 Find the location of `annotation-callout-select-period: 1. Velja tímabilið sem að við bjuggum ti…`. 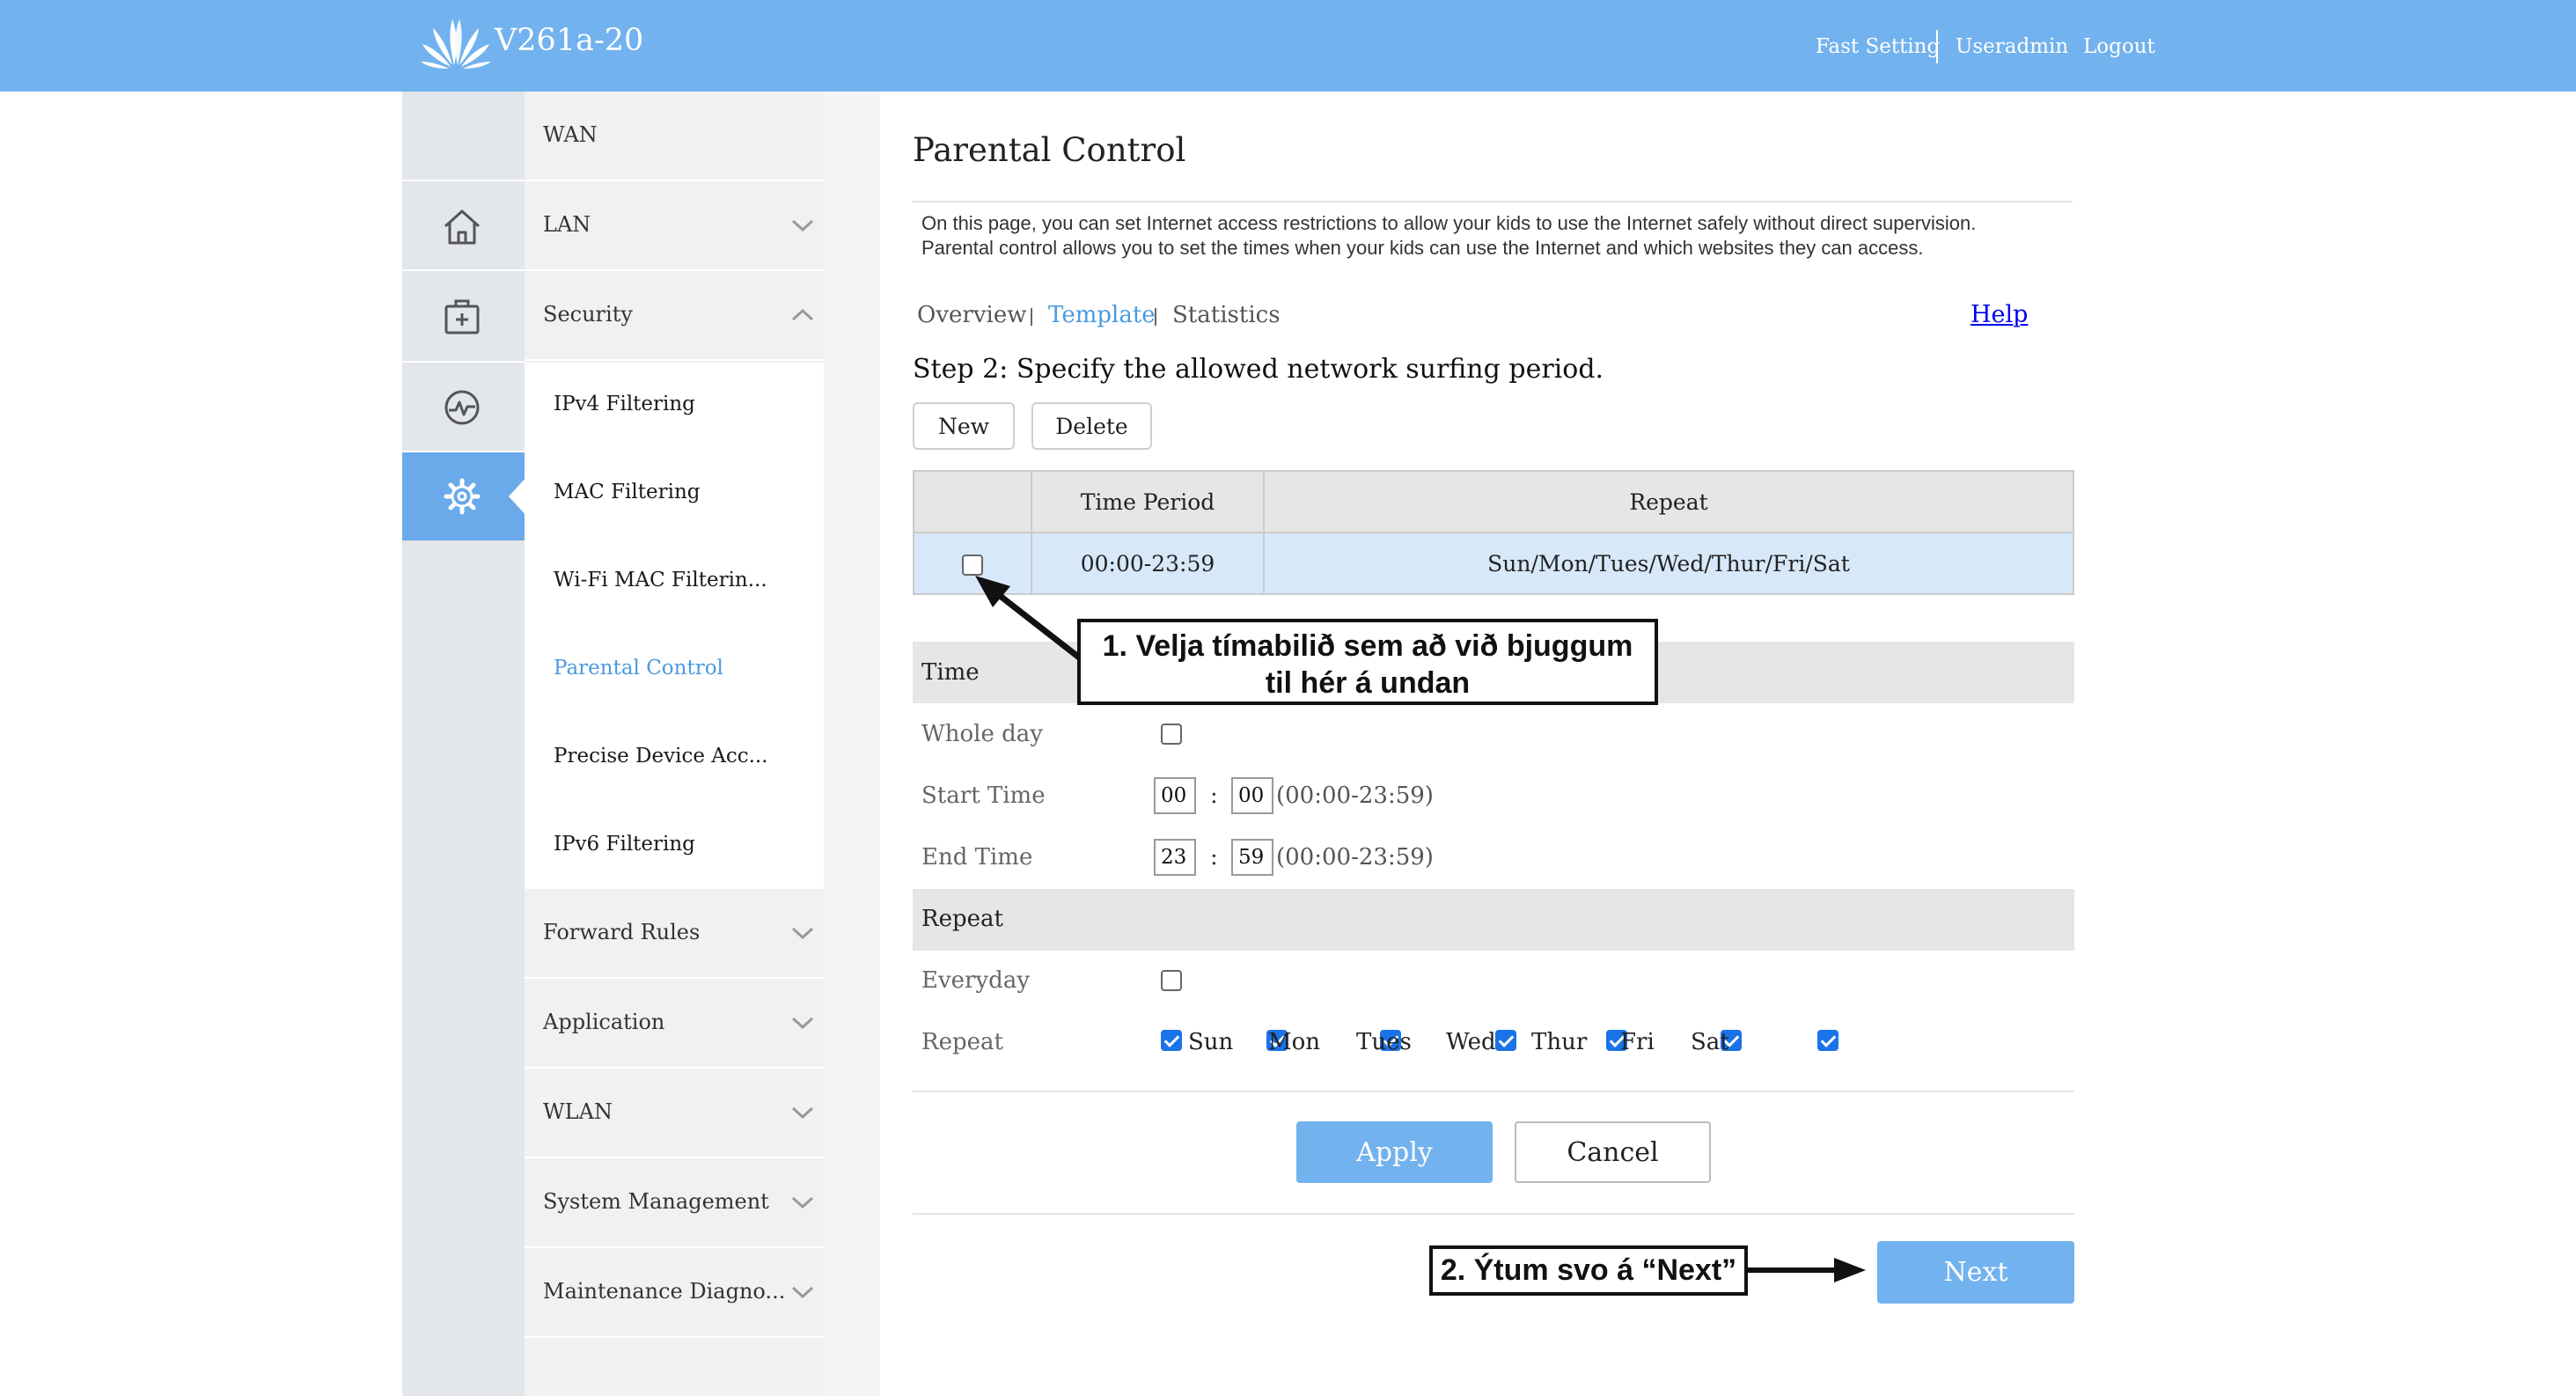

annotation-callout-select-period: 1. Velja tímabilið sem að við bjuggum ti… is located at coordinates (1367, 662).